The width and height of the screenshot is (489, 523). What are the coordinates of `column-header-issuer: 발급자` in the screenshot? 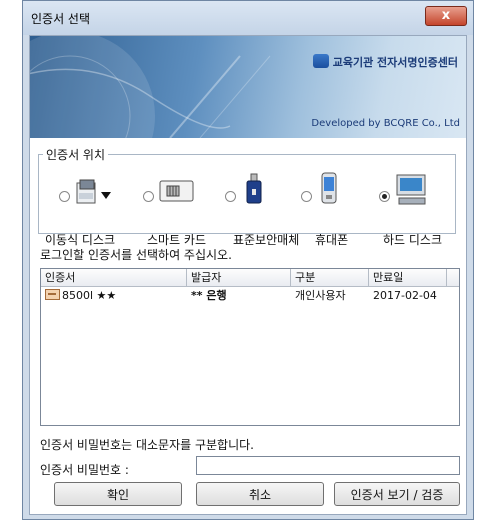 It's located at (239, 277).